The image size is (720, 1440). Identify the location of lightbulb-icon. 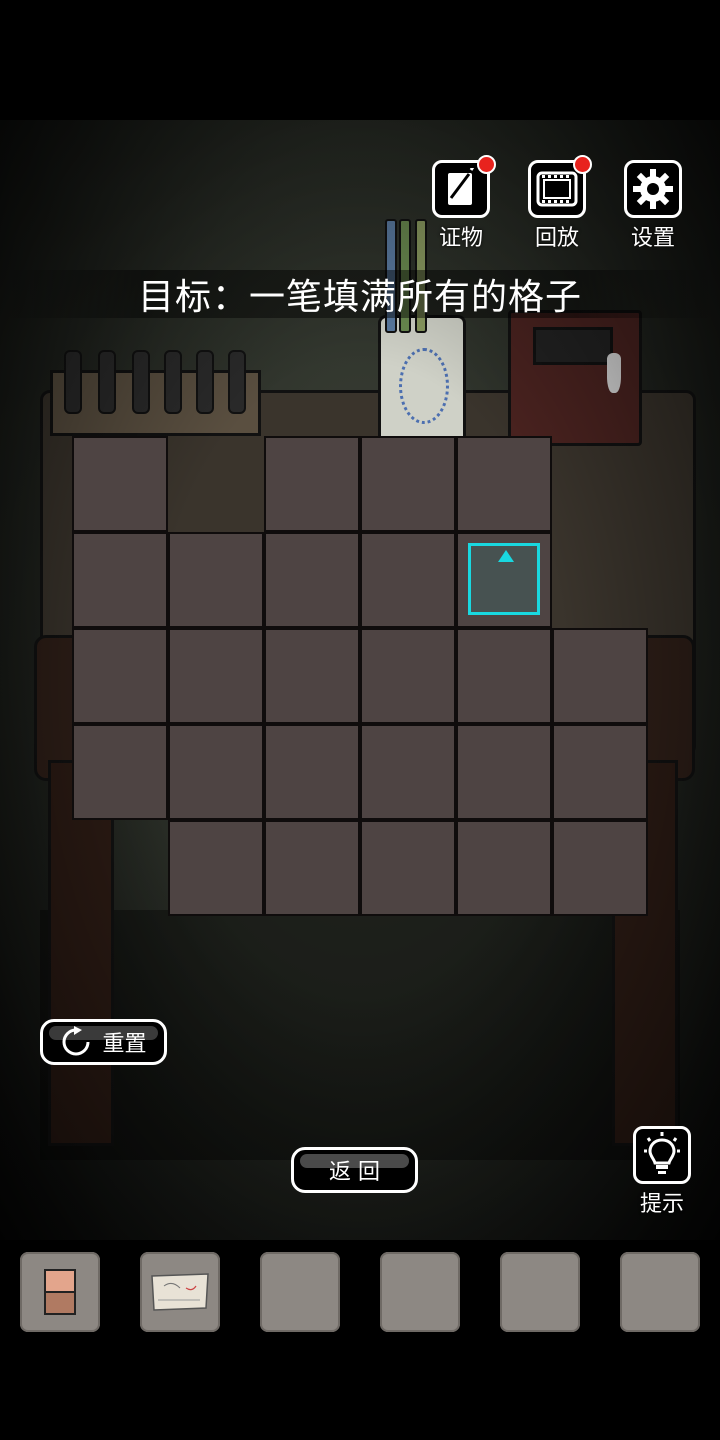
(662, 1155).